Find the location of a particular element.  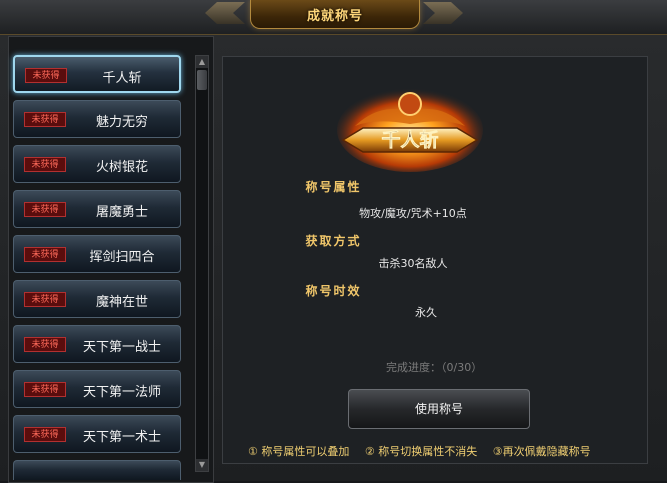

title-emblem-icon: 千人斩 is located at coordinates (410, 130).